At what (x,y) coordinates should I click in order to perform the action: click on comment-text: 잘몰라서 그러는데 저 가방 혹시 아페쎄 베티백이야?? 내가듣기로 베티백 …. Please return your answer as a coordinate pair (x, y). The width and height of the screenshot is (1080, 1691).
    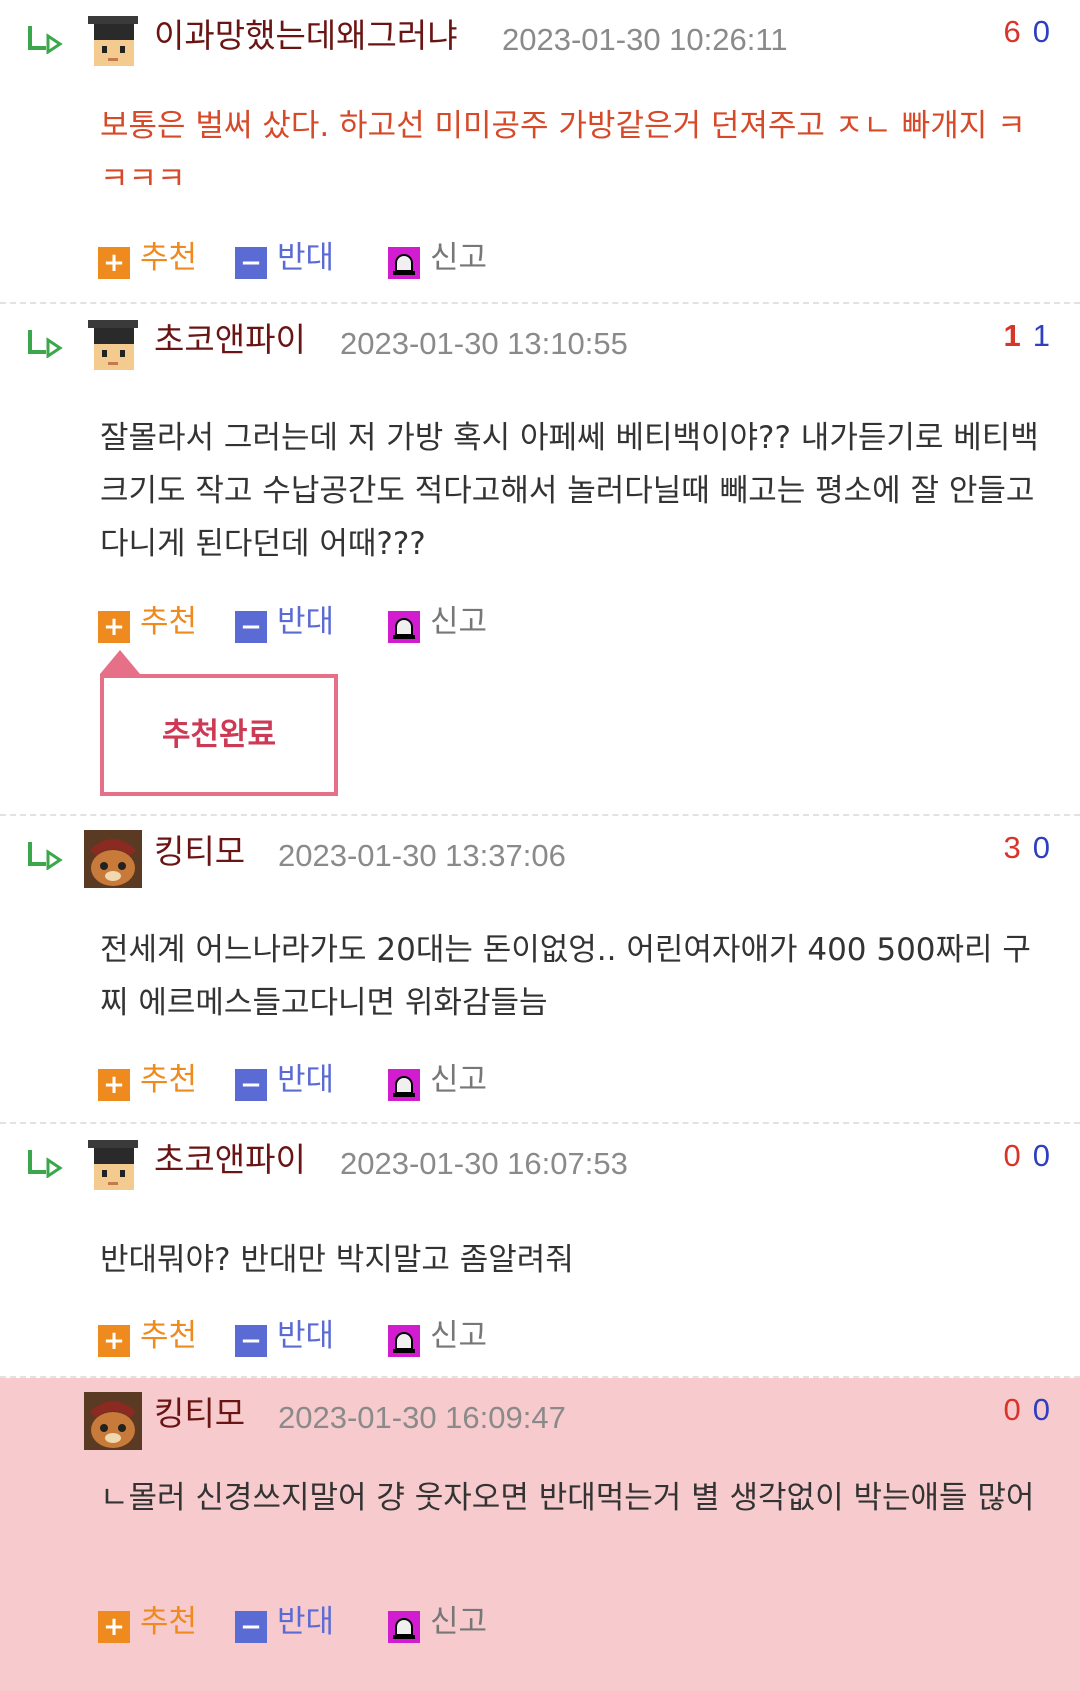
    Looking at the image, I should click on (569, 491).